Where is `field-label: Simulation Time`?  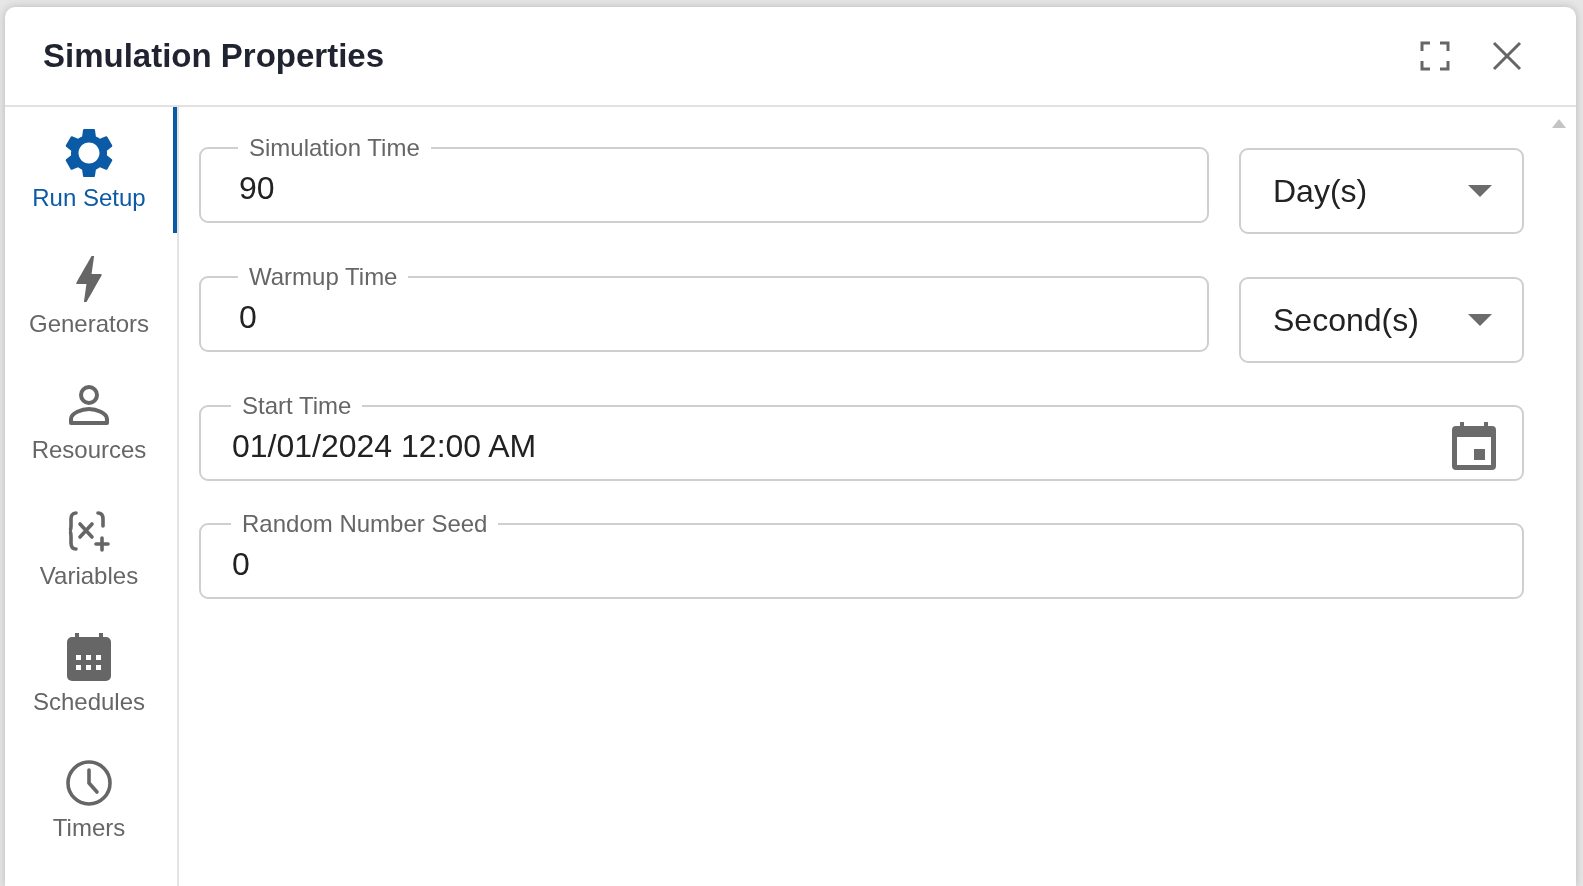
field-label: Simulation Time is located at coordinates (334, 148).